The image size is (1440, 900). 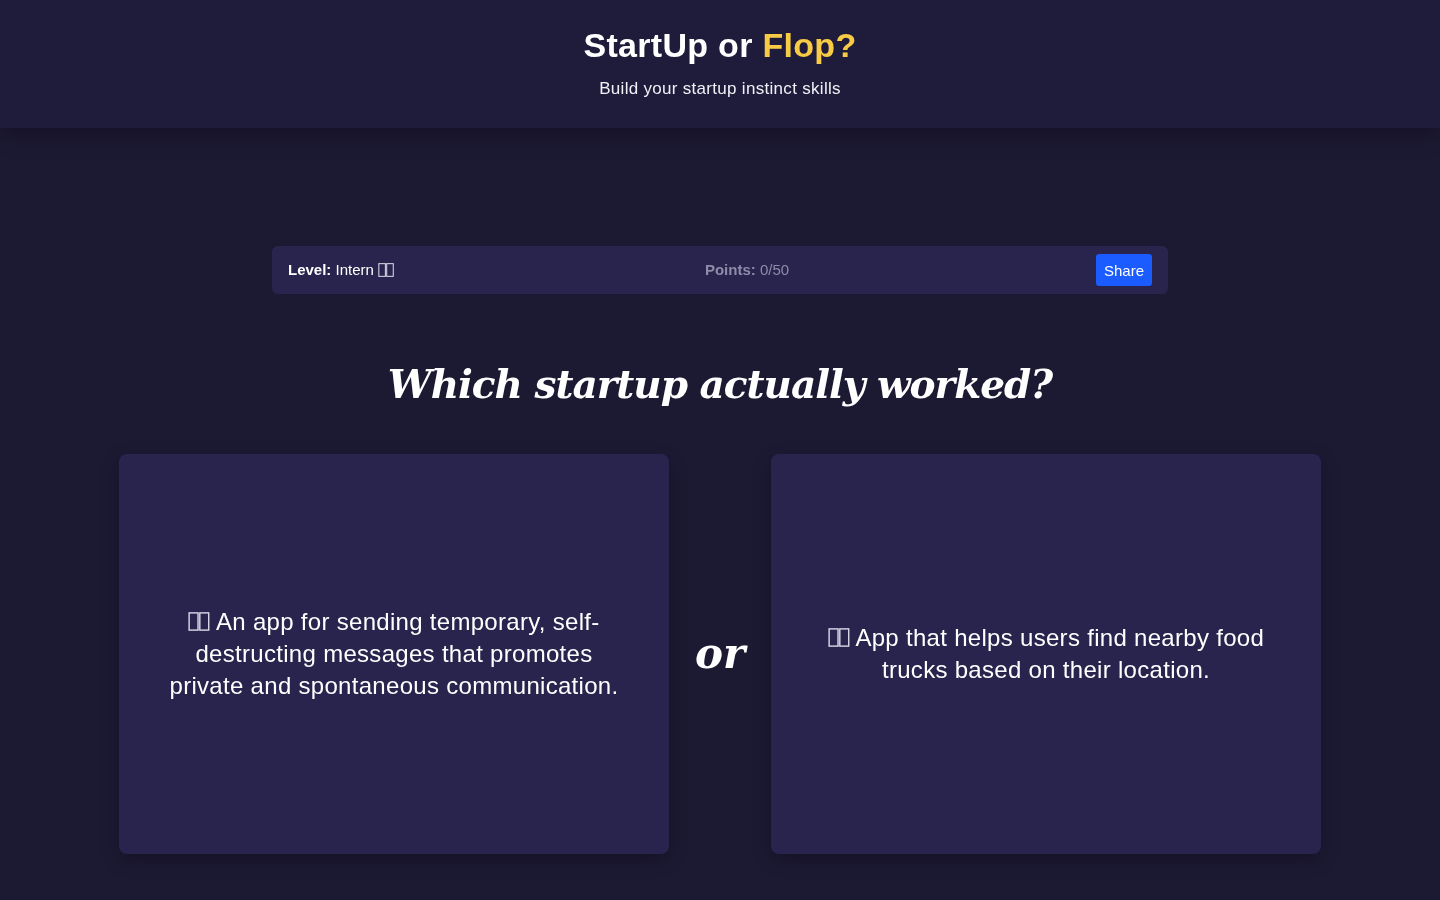 What do you see at coordinates (720, 45) in the screenshot?
I see `app-title: StartUp or Flop?` at bounding box center [720, 45].